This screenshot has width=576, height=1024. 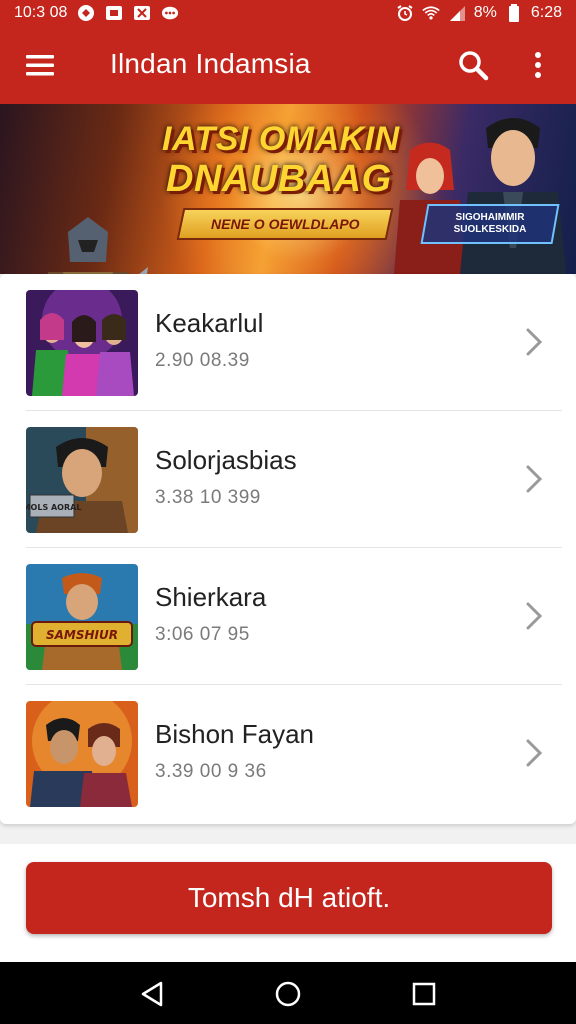 I want to click on notification-close-icon, so click(x=142, y=13).